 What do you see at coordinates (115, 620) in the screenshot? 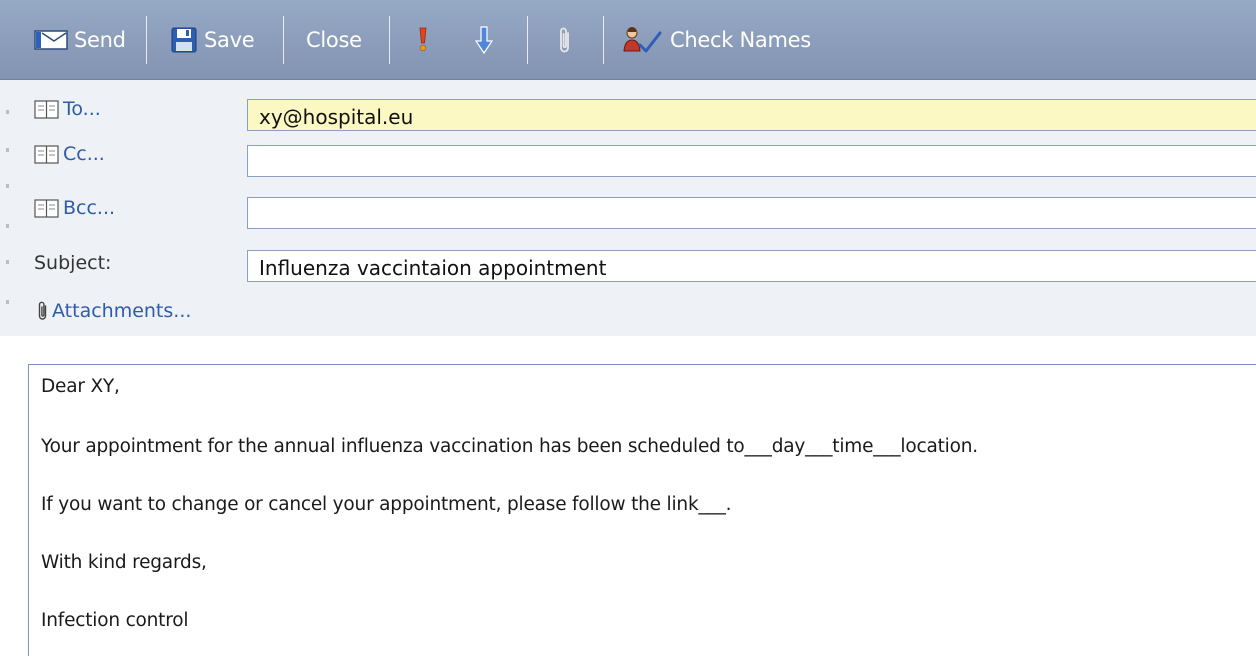
I see `body-signature: Infection control` at bounding box center [115, 620].